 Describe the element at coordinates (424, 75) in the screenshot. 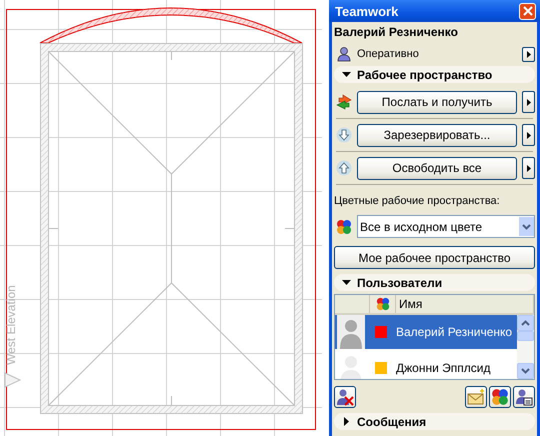

I see `section-title: Рабочее пространство` at that location.